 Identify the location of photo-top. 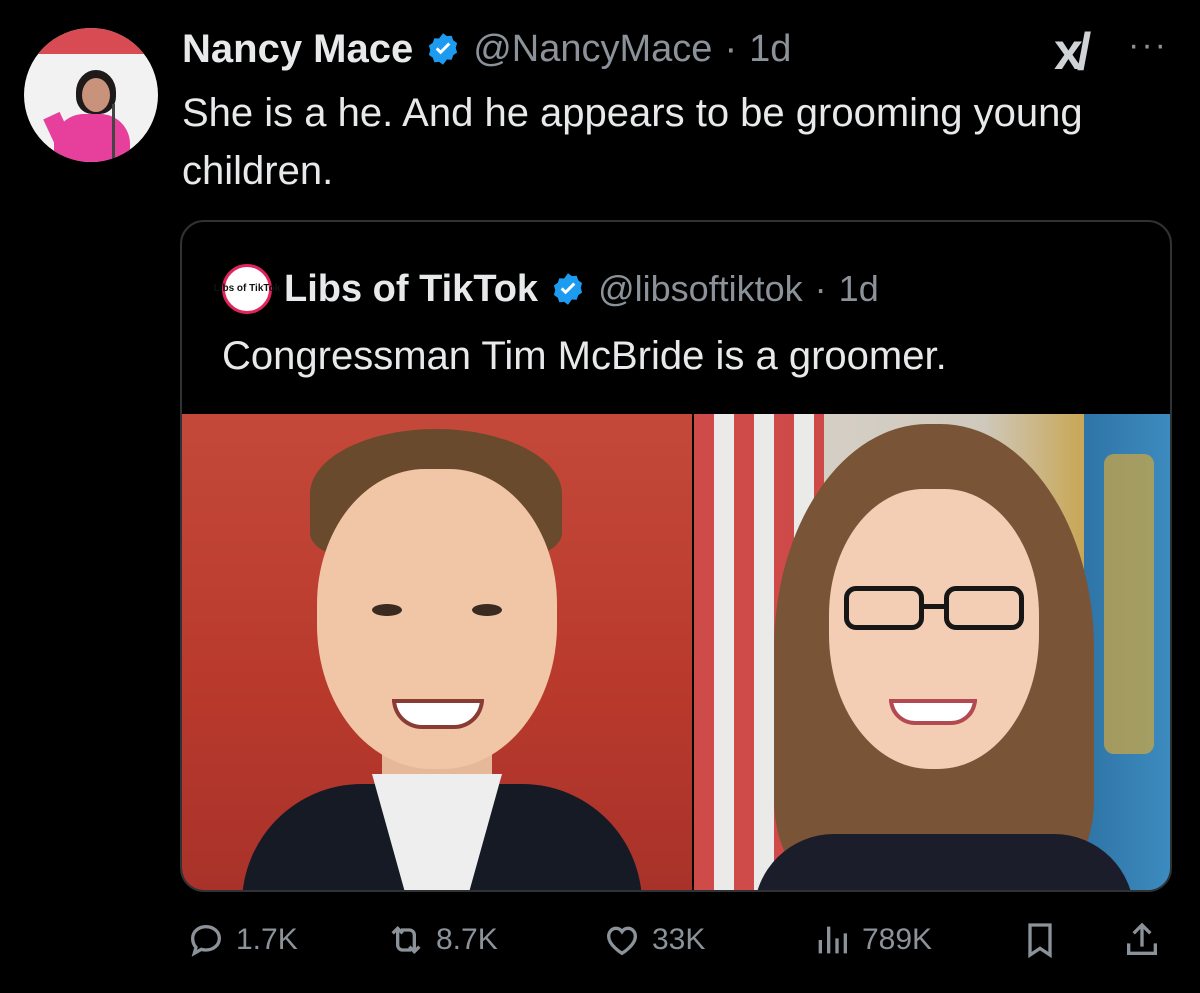
(944, 862).